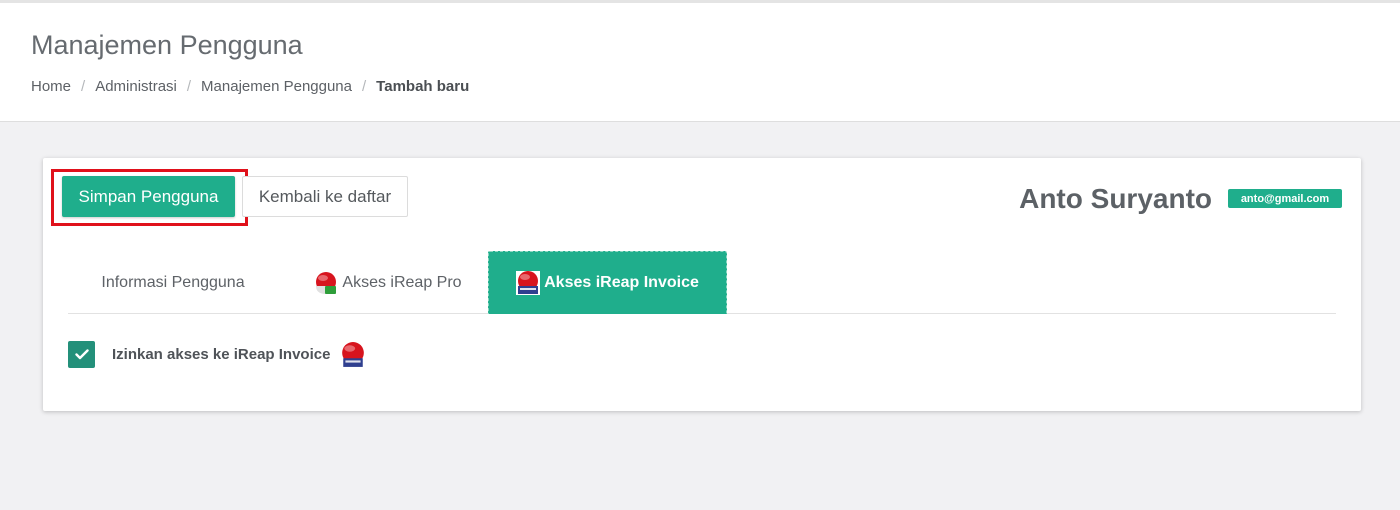 The height and width of the screenshot is (510, 1400). I want to click on tab-label: Akses iReap Invoice, so click(621, 282).